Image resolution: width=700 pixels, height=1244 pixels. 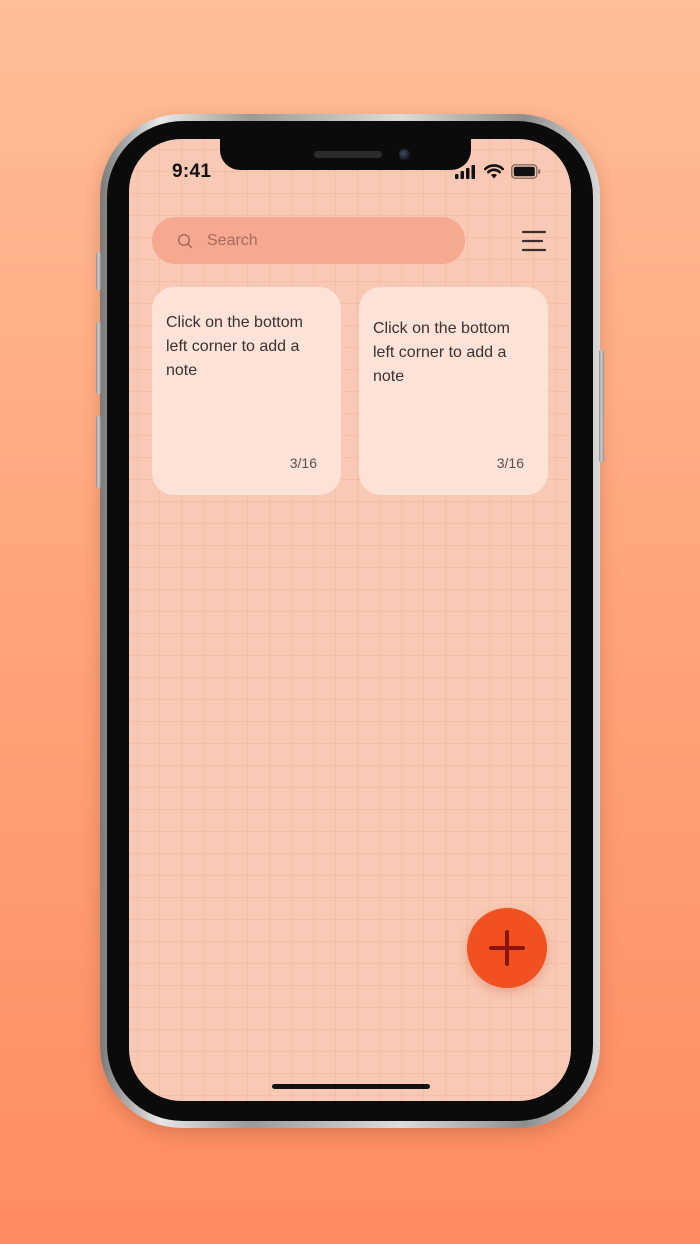 I want to click on battery-icon, so click(x=526, y=171).